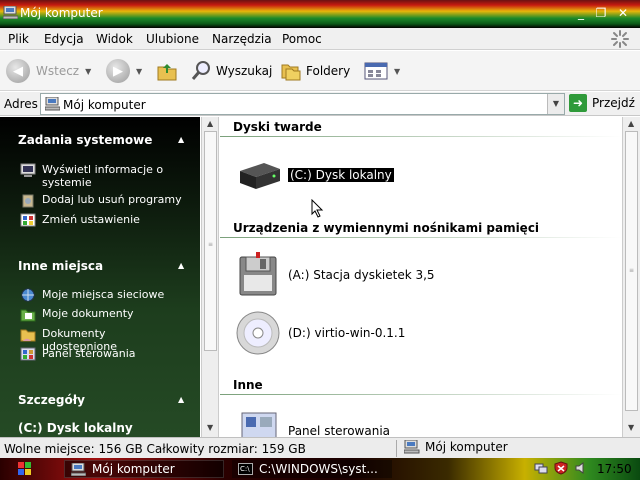 The height and width of the screenshot is (480, 640). I want to click on status-location: Mój komputer, so click(456, 447).